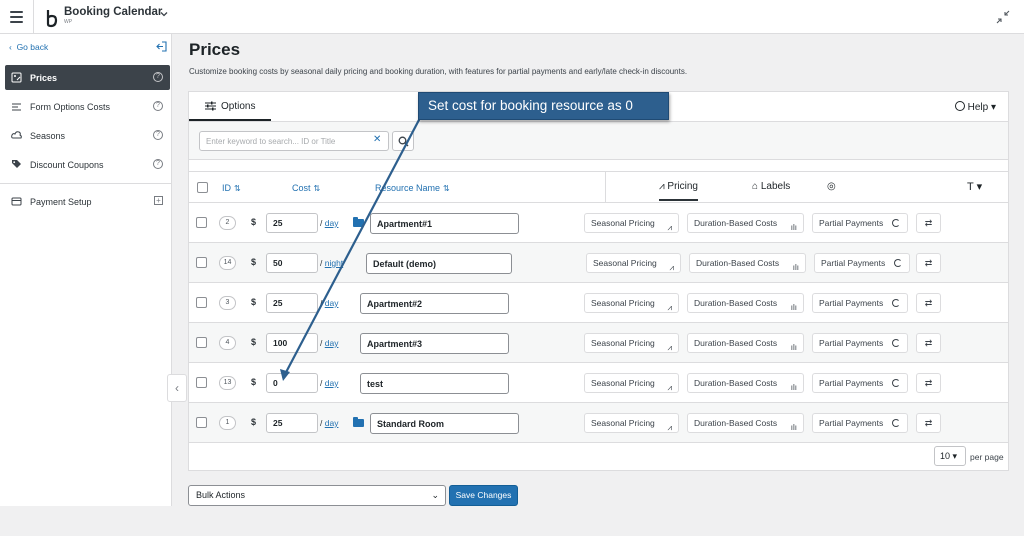 The image size is (1024, 536). What do you see at coordinates (87, 135) in the screenshot?
I see `sidebar-item-seasons: Seasons ?` at bounding box center [87, 135].